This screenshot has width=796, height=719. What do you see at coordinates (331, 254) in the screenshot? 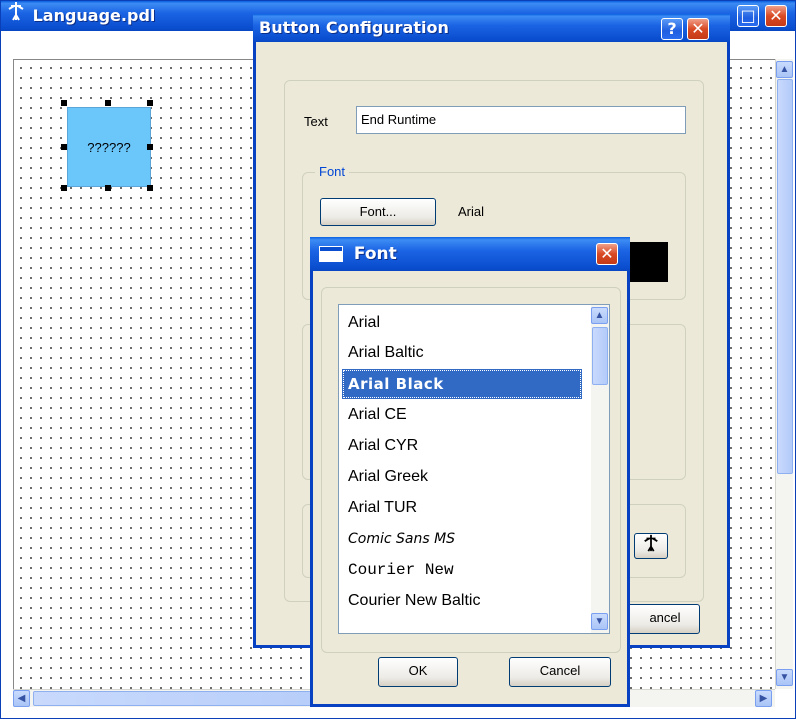
I see `window-icon` at bounding box center [331, 254].